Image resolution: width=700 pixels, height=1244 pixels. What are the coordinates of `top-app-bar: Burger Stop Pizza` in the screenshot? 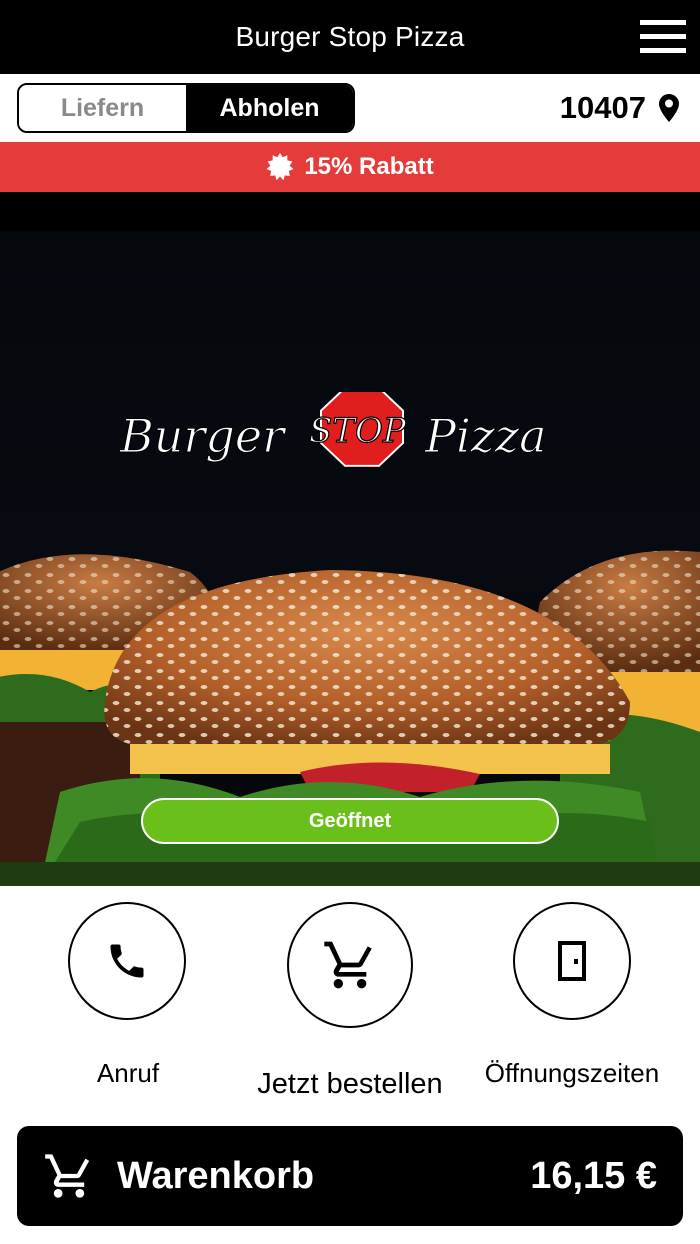 It's located at (350, 37).